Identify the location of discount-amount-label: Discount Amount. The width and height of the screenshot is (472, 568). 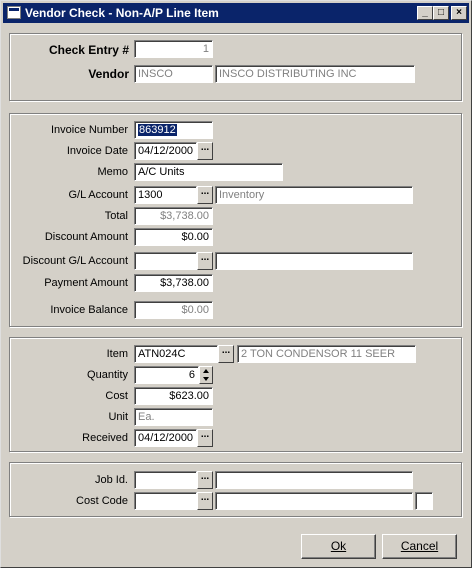
(86, 237).